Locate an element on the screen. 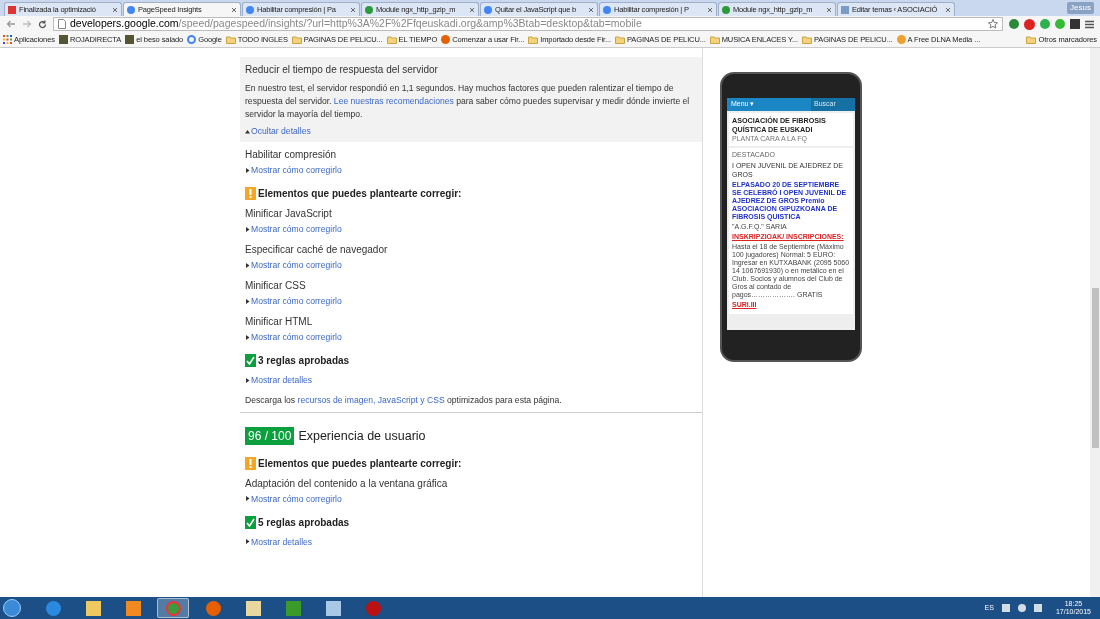 The height and width of the screenshot is (619, 1100). url-path: /speed/pagespeed/insights/?url=http%3A%2F%2Ffqeuskadi.org&amp%3Btab=desktop&tab=mobile is located at coordinates (410, 24).